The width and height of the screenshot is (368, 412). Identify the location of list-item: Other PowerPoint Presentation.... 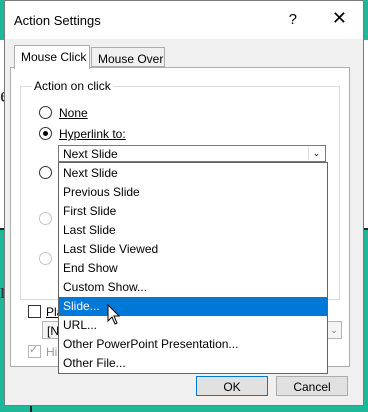
(193, 344).